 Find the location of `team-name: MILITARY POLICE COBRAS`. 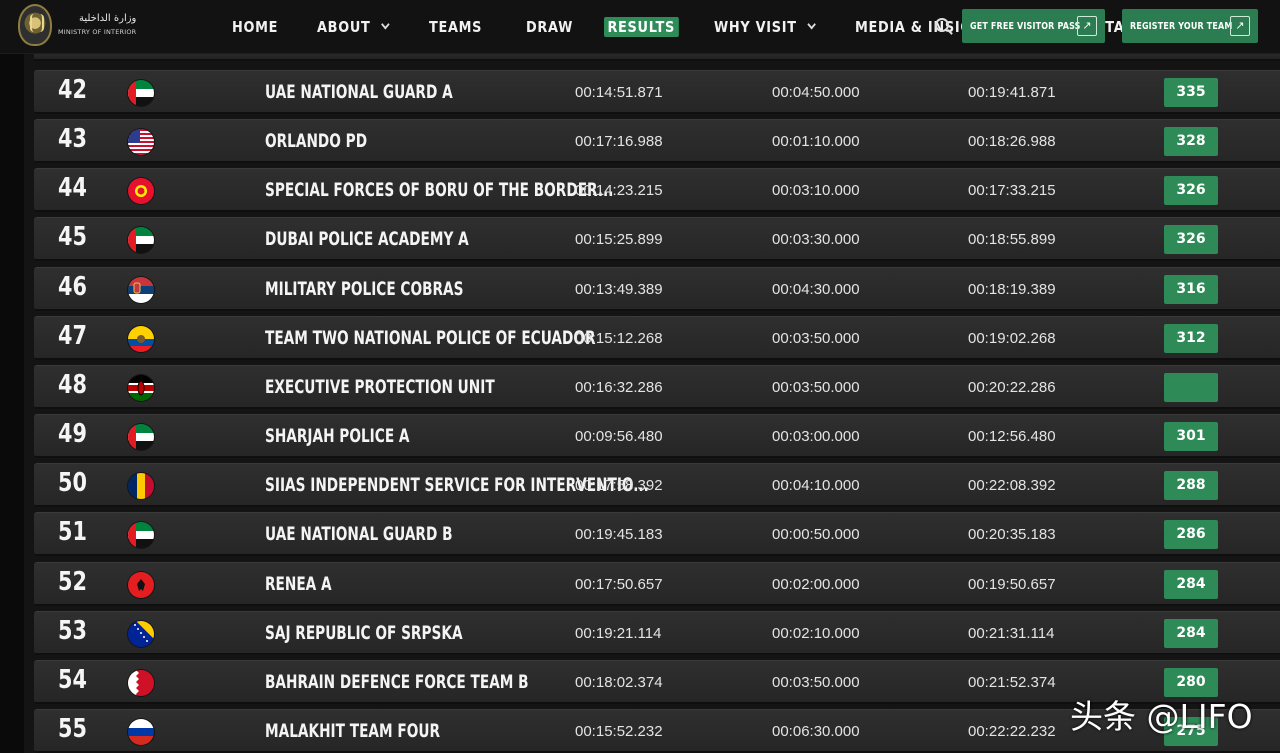

team-name: MILITARY POLICE COBRAS is located at coordinates (364, 288).